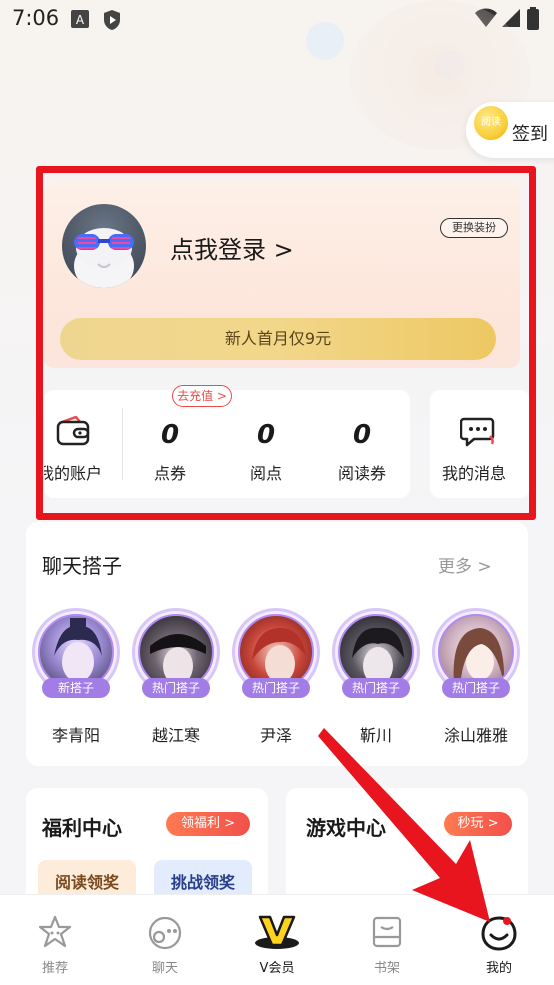  Describe the element at coordinates (498, 968) in the screenshot. I see `tab-label: 我的` at that location.